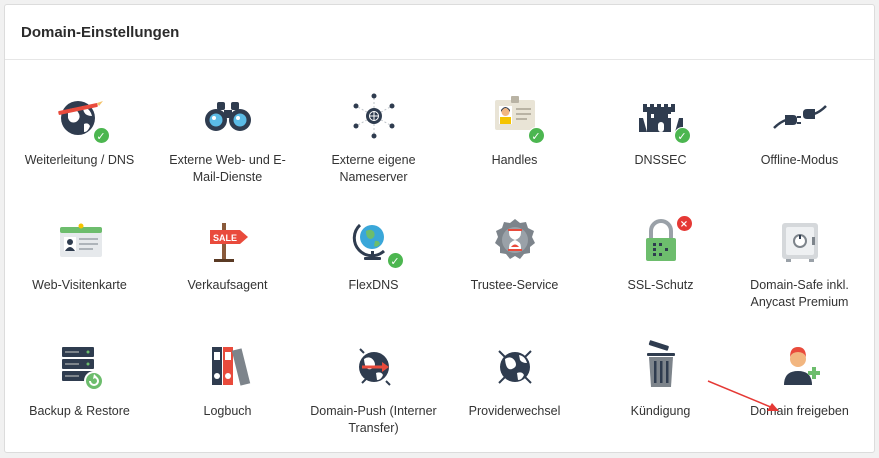  What do you see at coordinates (79, 411) in the screenshot?
I see `tile-label: Backup & Restore` at bounding box center [79, 411].